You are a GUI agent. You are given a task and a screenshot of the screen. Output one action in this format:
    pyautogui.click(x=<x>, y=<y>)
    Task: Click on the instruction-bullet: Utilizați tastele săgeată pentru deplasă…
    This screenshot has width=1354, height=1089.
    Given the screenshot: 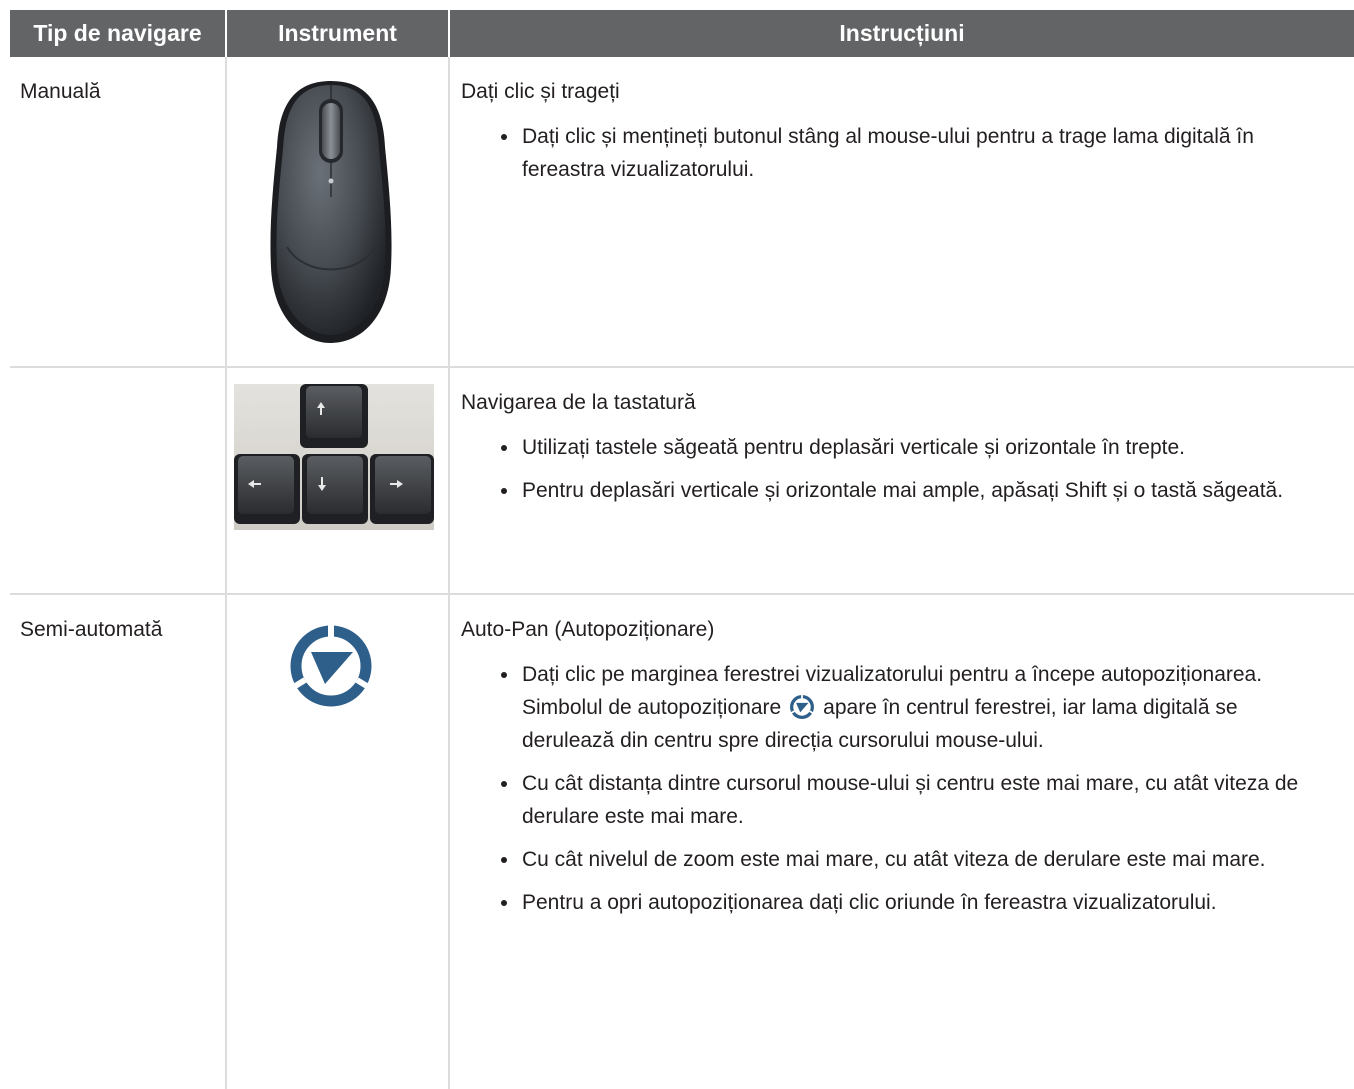 What is the action you would take?
    pyautogui.click(x=927, y=447)
    